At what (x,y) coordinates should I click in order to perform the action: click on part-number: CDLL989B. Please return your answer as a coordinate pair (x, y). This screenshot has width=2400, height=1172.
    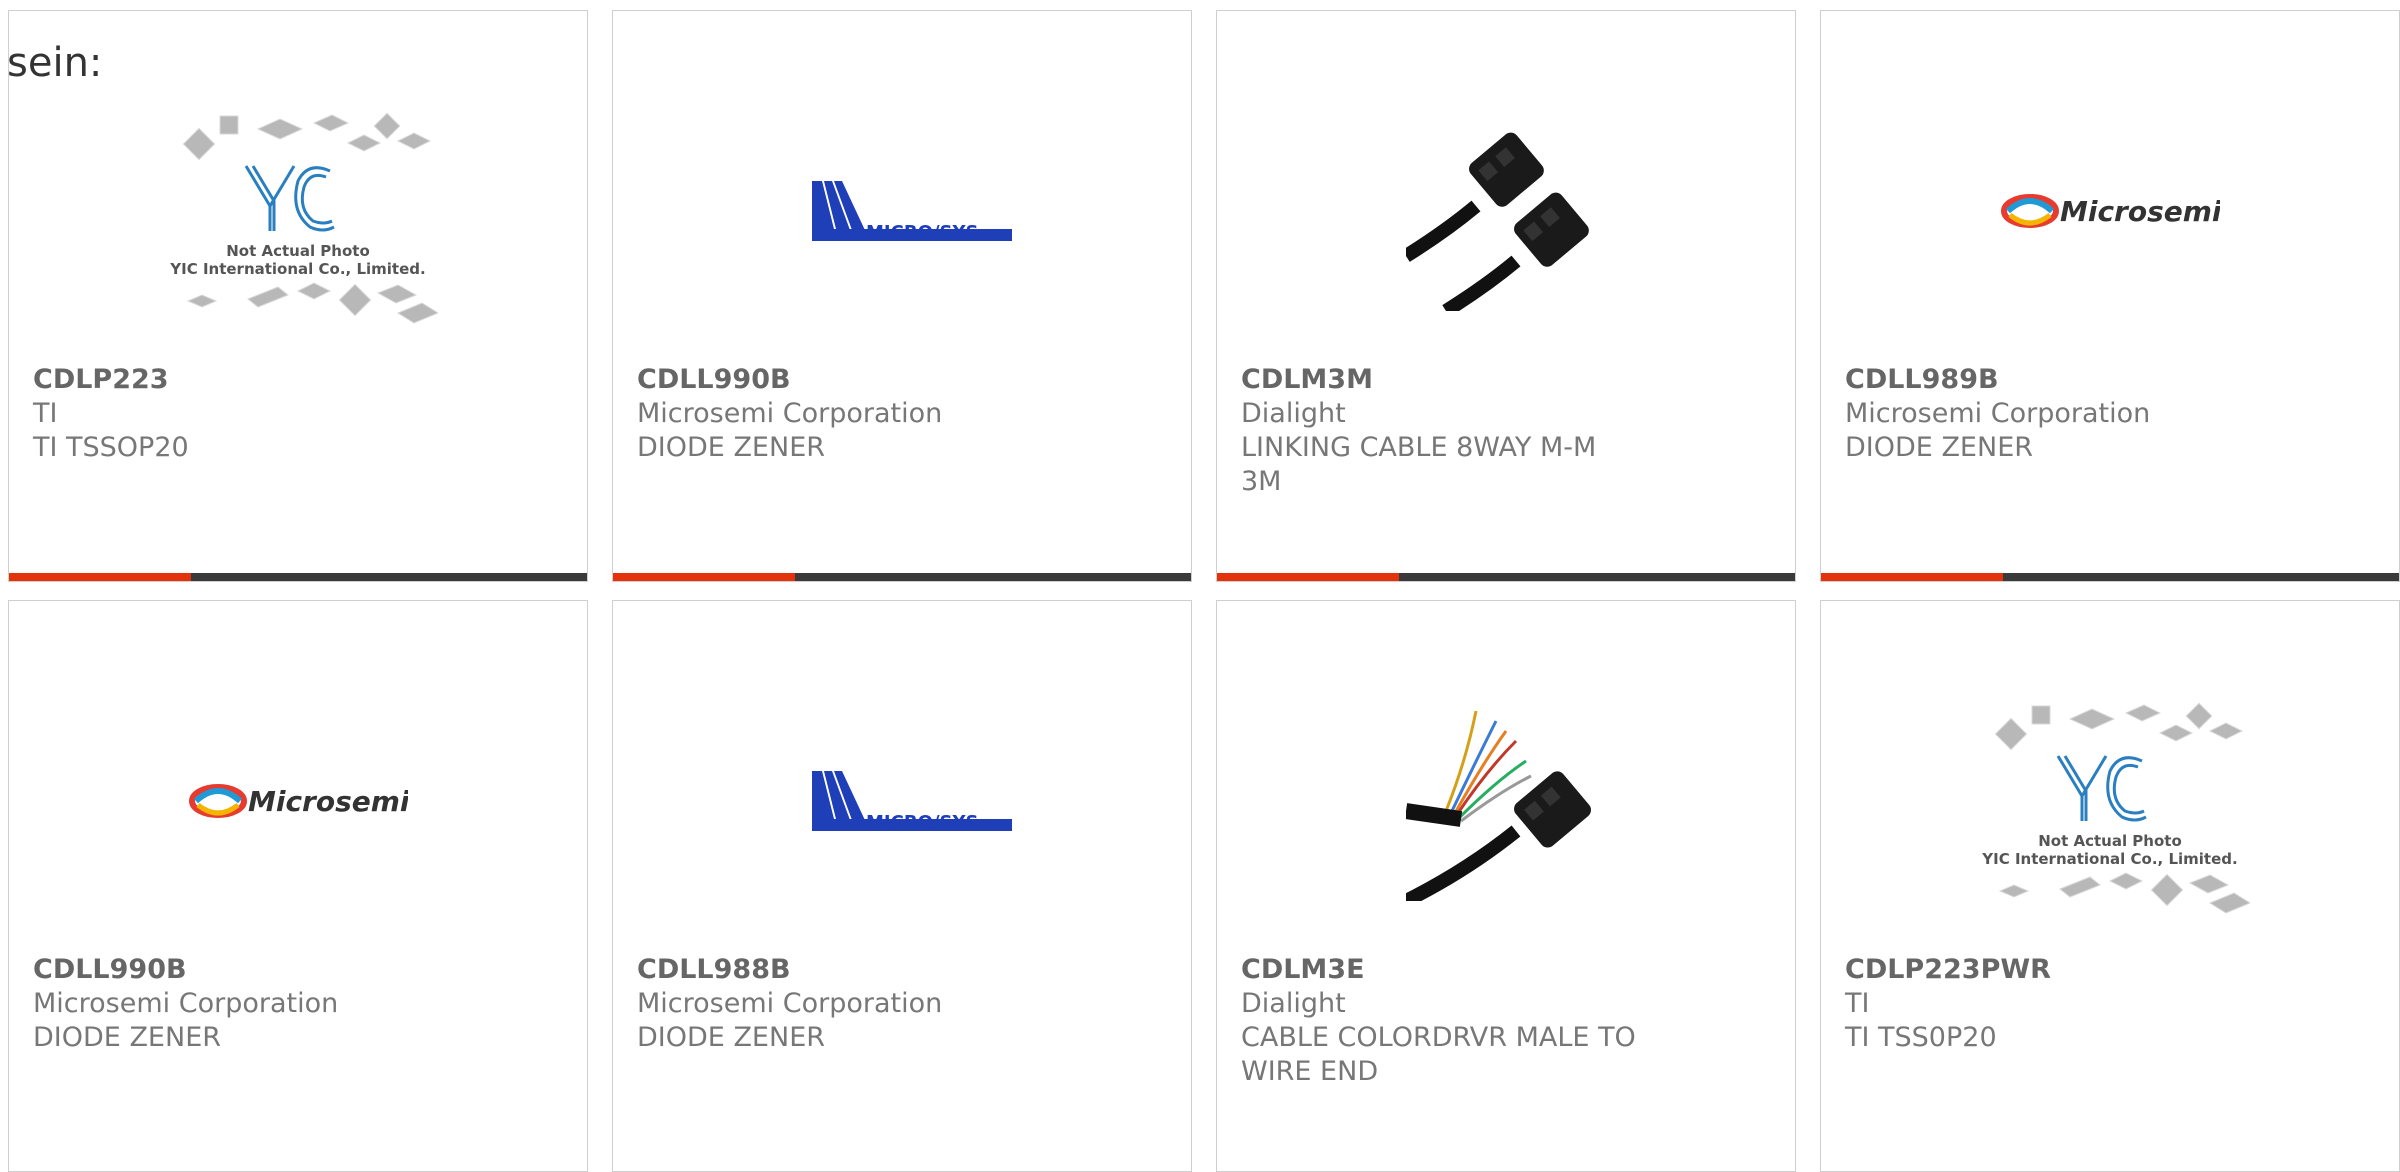
    Looking at the image, I should click on (2110, 380).